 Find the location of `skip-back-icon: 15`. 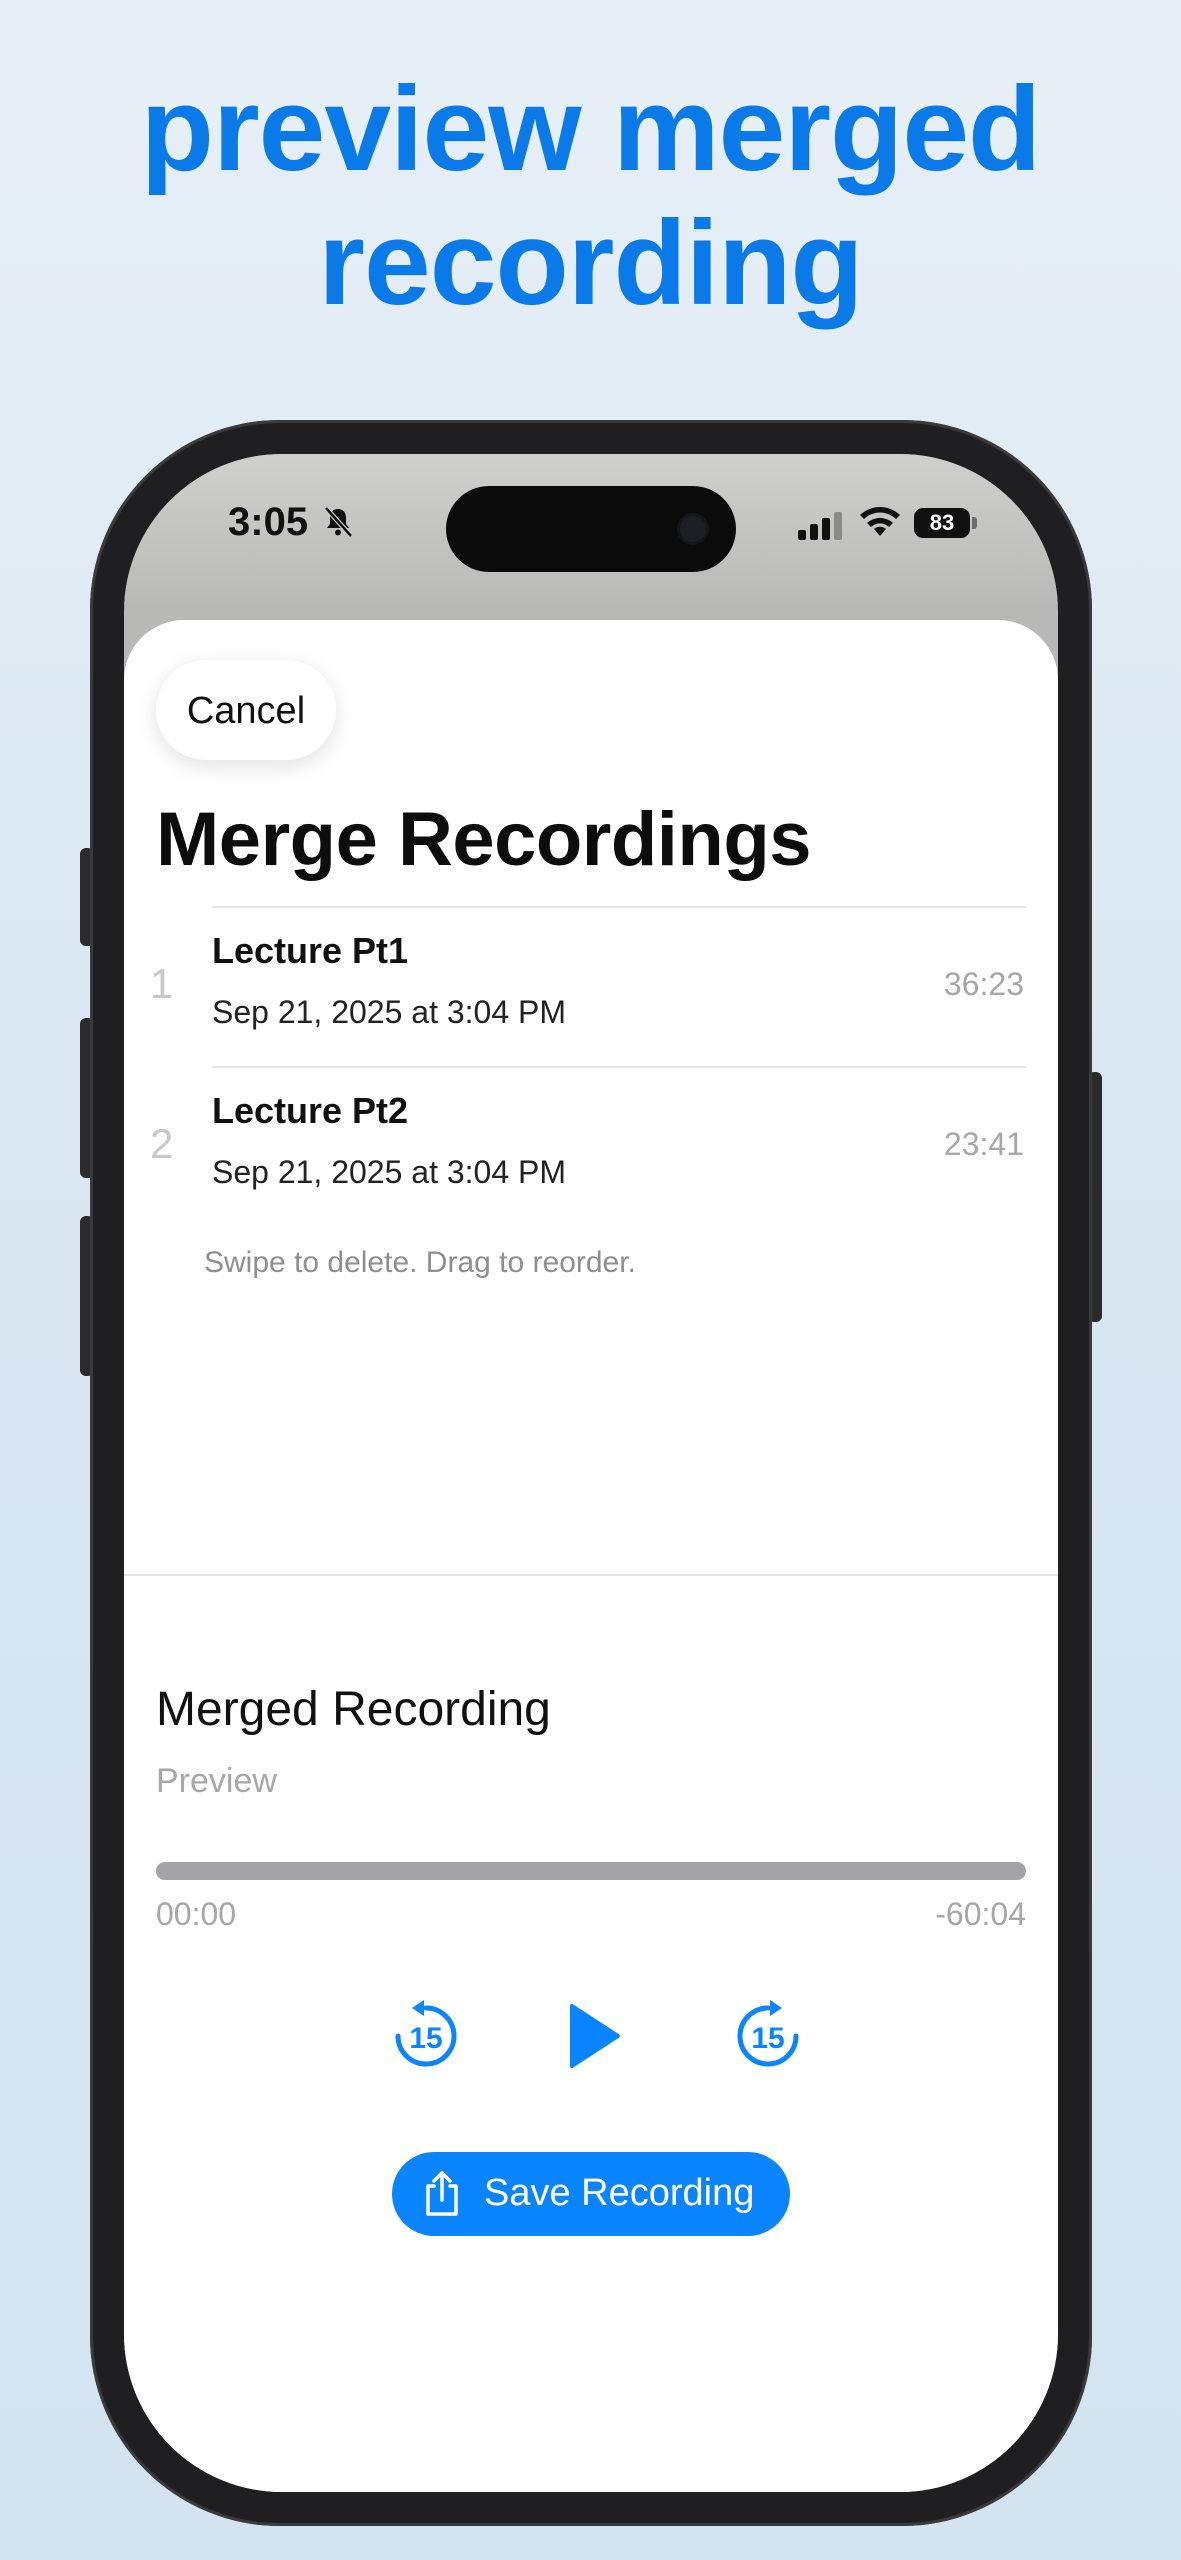

skip-back-icon: 15 is located at coordinates (426, 2033).